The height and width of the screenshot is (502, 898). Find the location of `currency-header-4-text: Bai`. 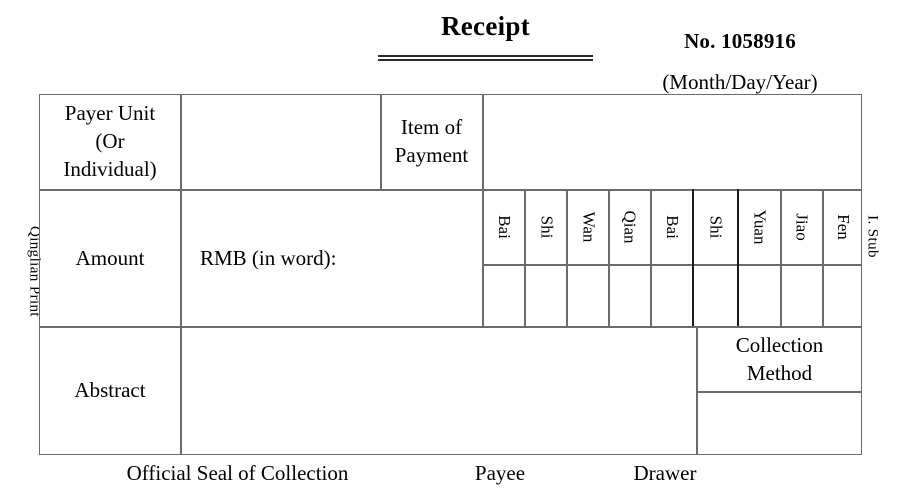

currency-header-4-text: Bai is located at coordinates (672, 226).